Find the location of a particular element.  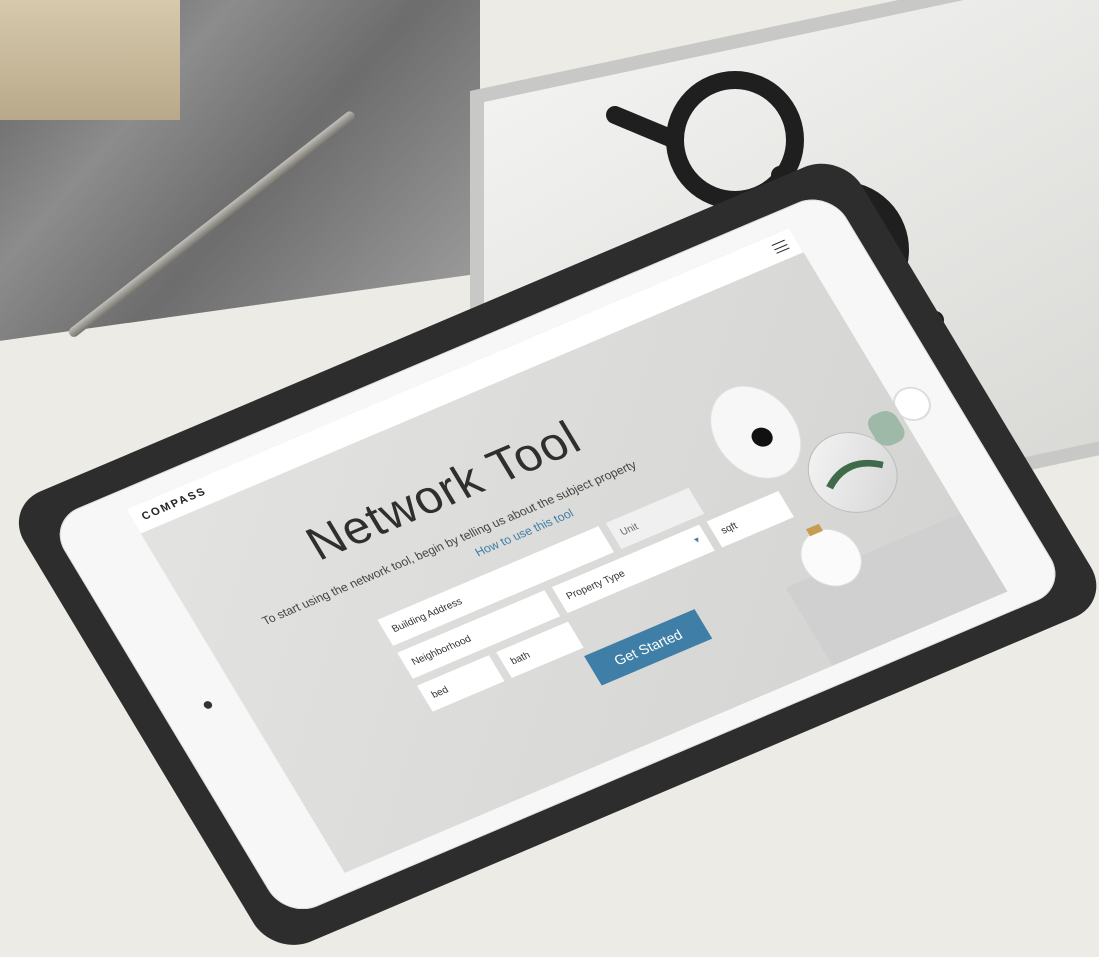

brand-logo: COMPASS is located at coordinates (174, 504).